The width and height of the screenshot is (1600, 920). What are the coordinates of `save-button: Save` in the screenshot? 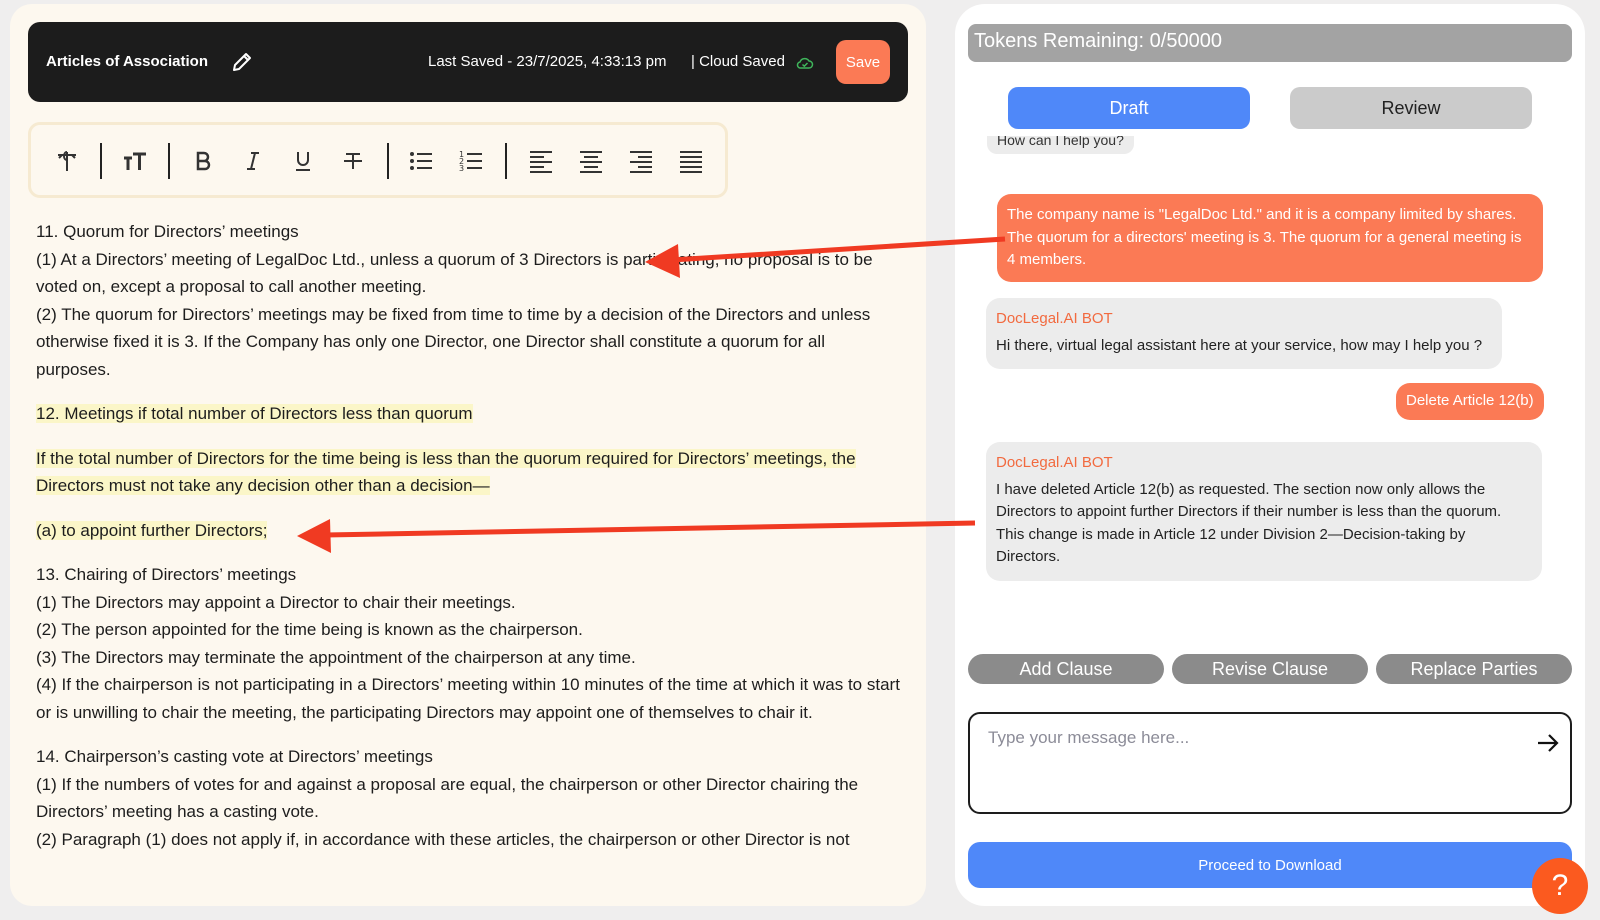 It's located at (863, 62).